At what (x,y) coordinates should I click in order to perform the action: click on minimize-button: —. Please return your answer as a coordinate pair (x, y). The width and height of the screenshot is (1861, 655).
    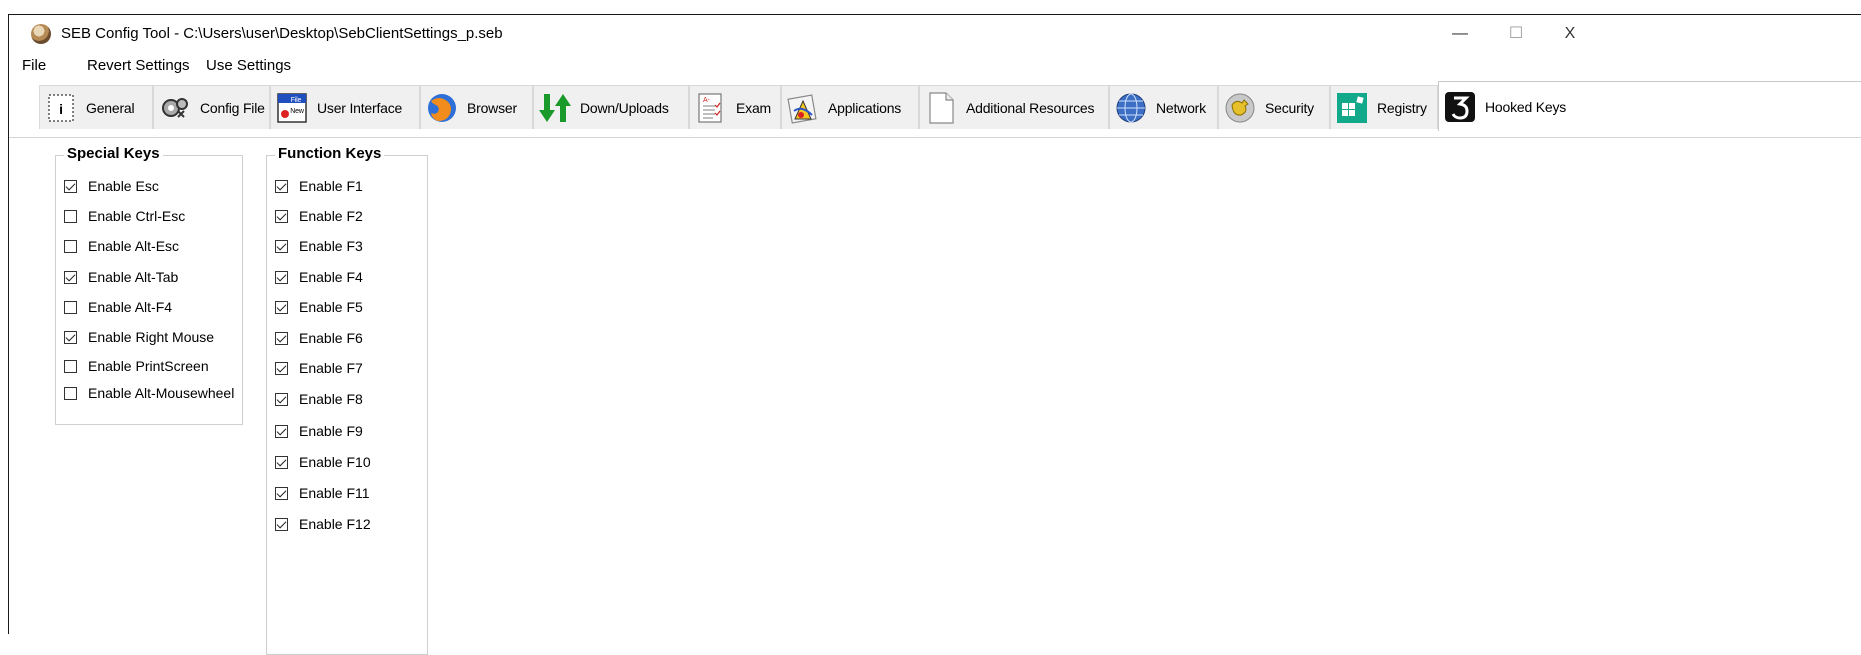
    Looking at the image, I should click on (1460, 34).